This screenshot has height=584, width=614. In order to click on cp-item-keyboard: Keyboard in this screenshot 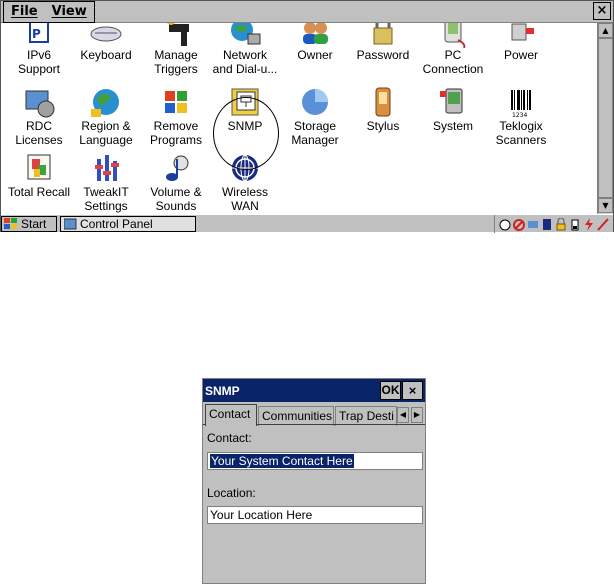, I will do `click(106, 43)`.